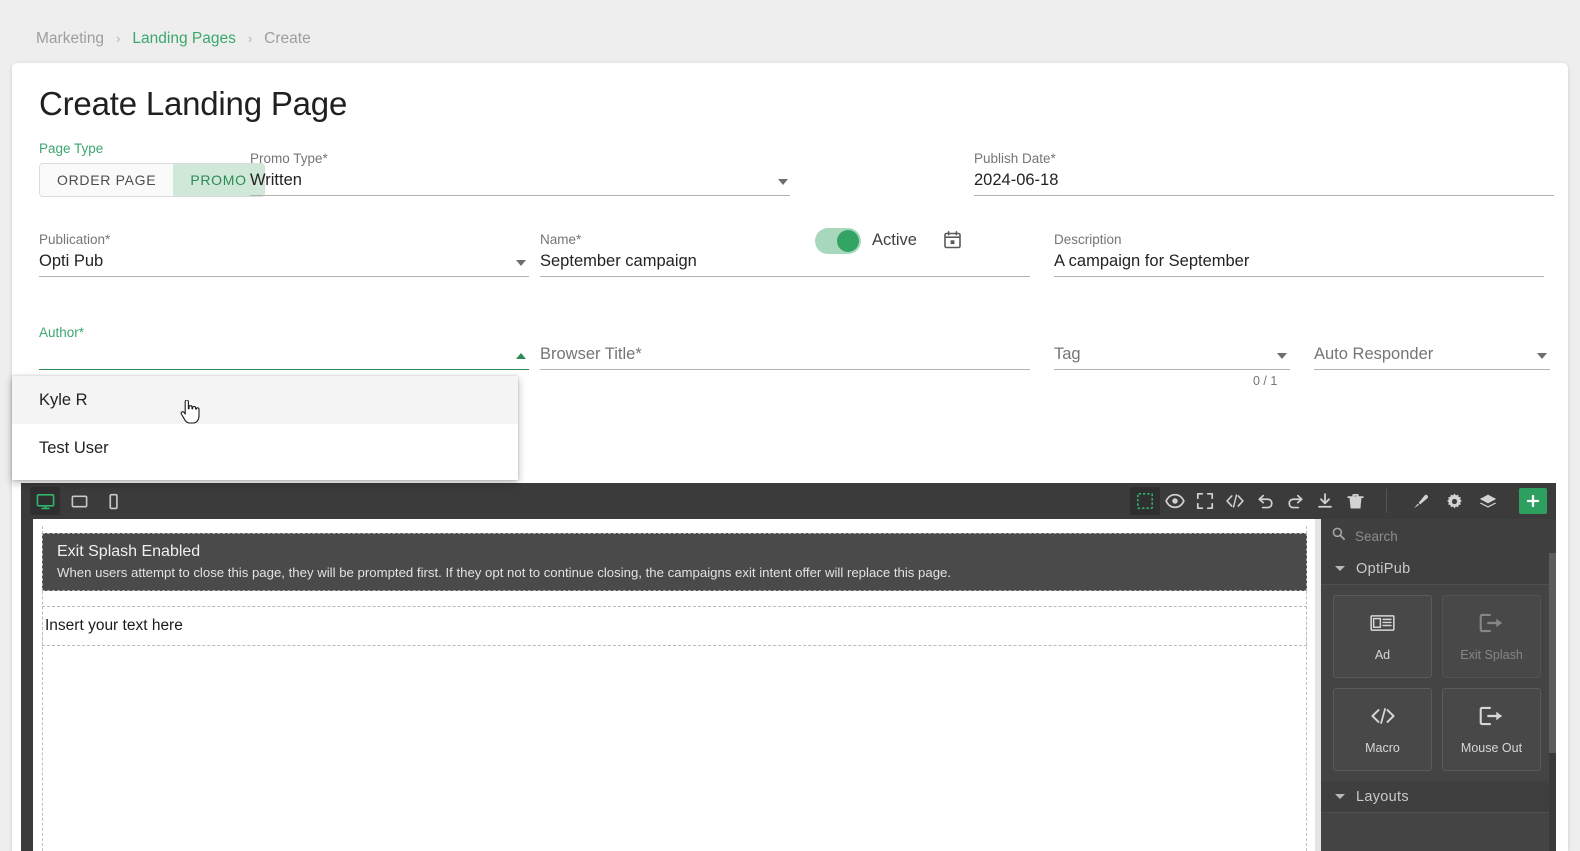  Describe the element at coordinates (788, 501) in the screenshot. I see `editor-toolbar` at that location.